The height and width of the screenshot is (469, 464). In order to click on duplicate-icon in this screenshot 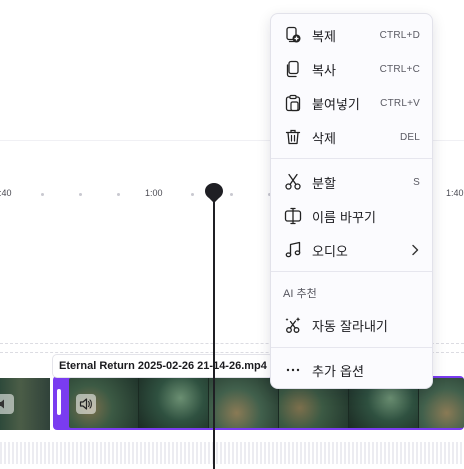, I will do `click(293, 35)`.